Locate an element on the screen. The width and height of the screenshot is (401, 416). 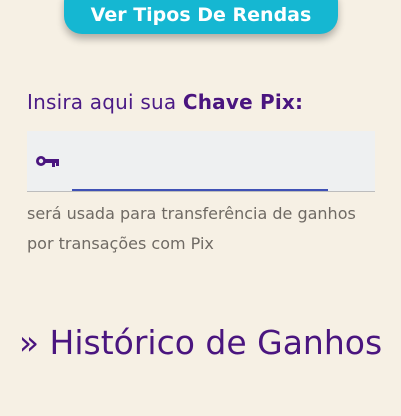
pix-label-emphasis: Chave Pix: is located at coordinates (243, 102).